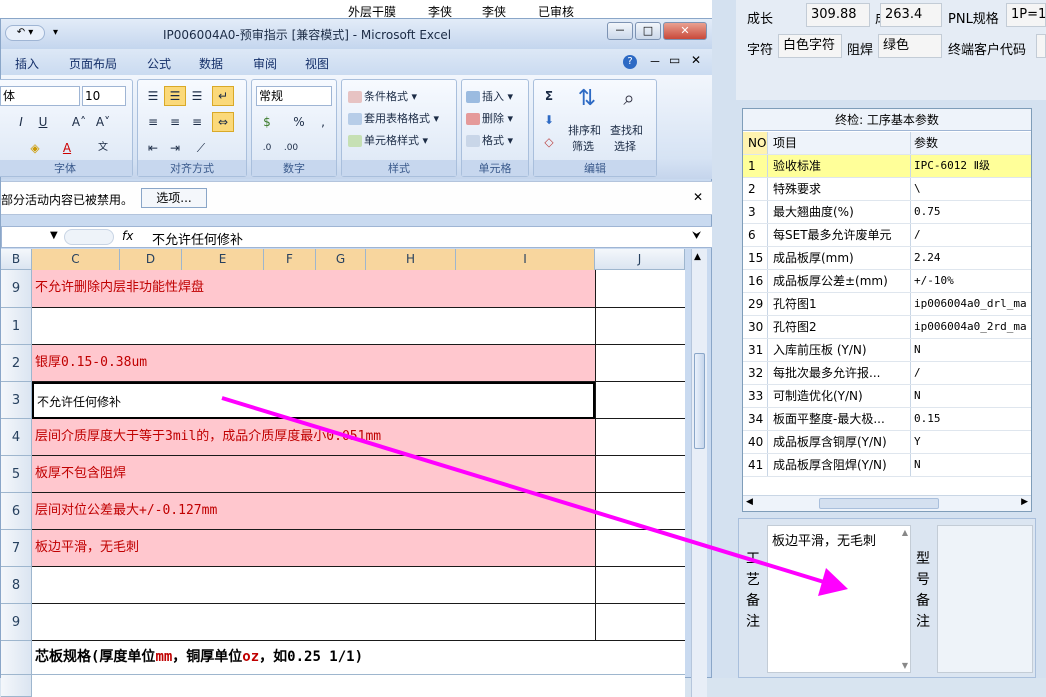  Describe the element at coordinates (16, 686) in the screenshot. I see `row-header` at that location.